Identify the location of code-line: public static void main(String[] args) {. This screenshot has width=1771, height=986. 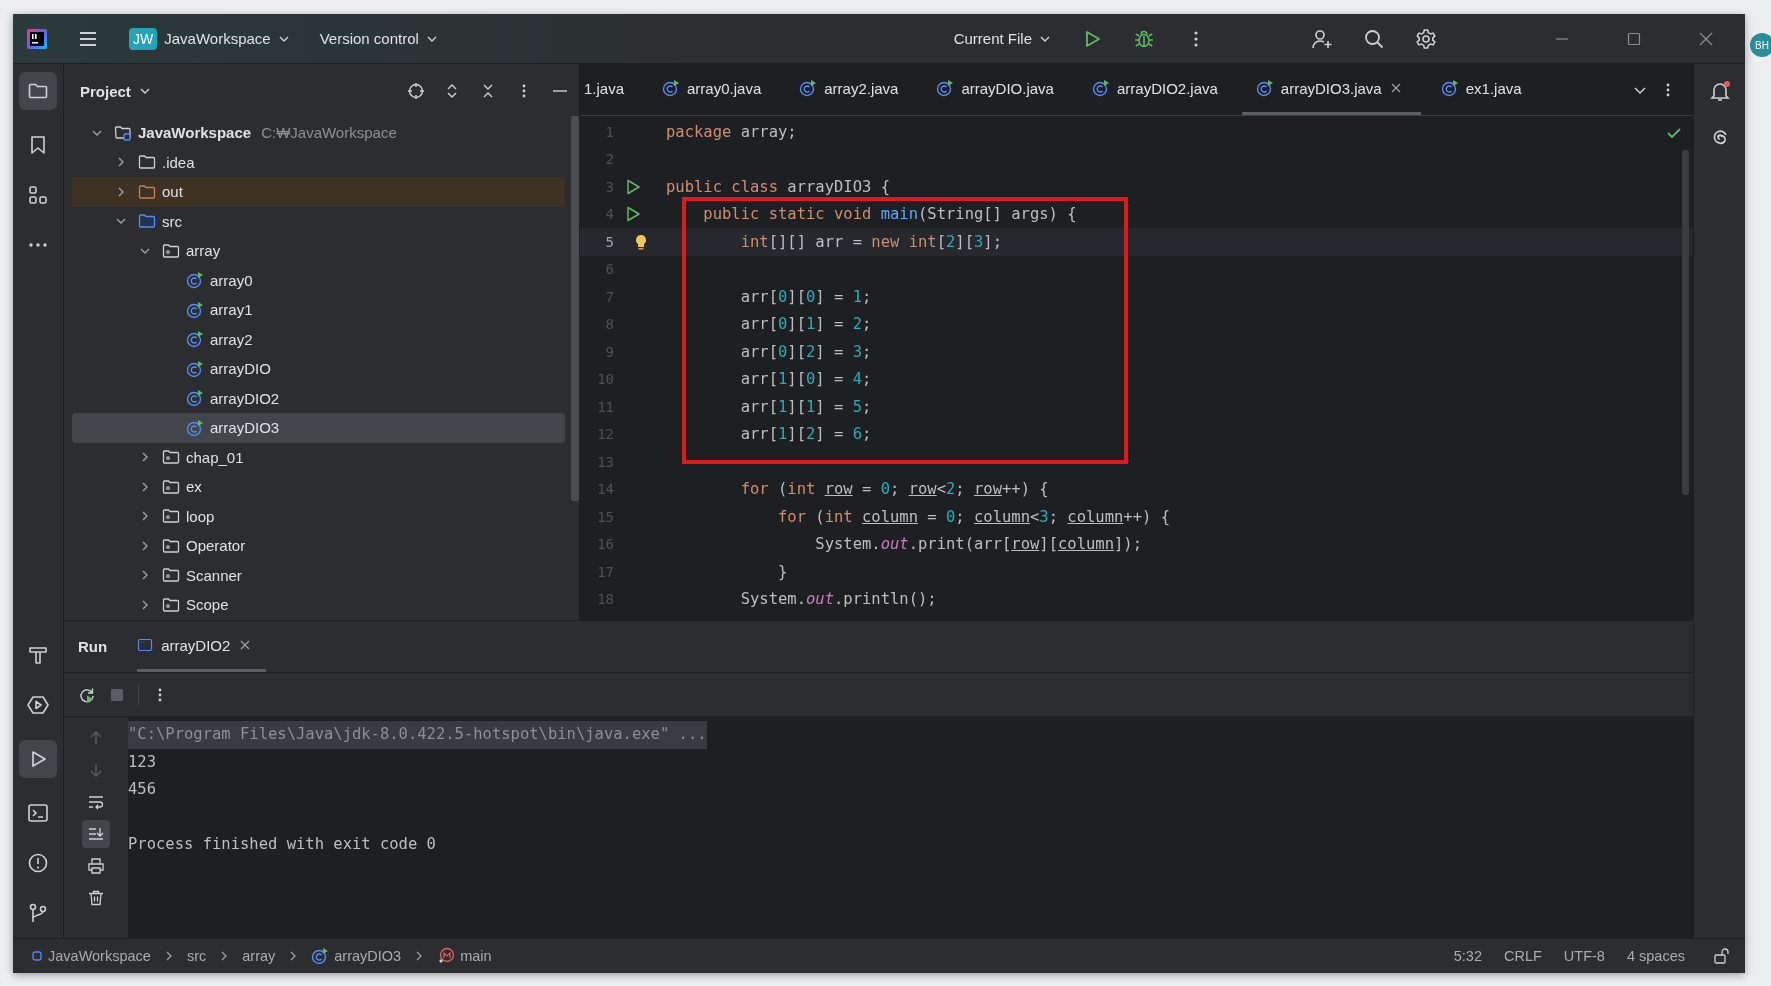
(889, 214).